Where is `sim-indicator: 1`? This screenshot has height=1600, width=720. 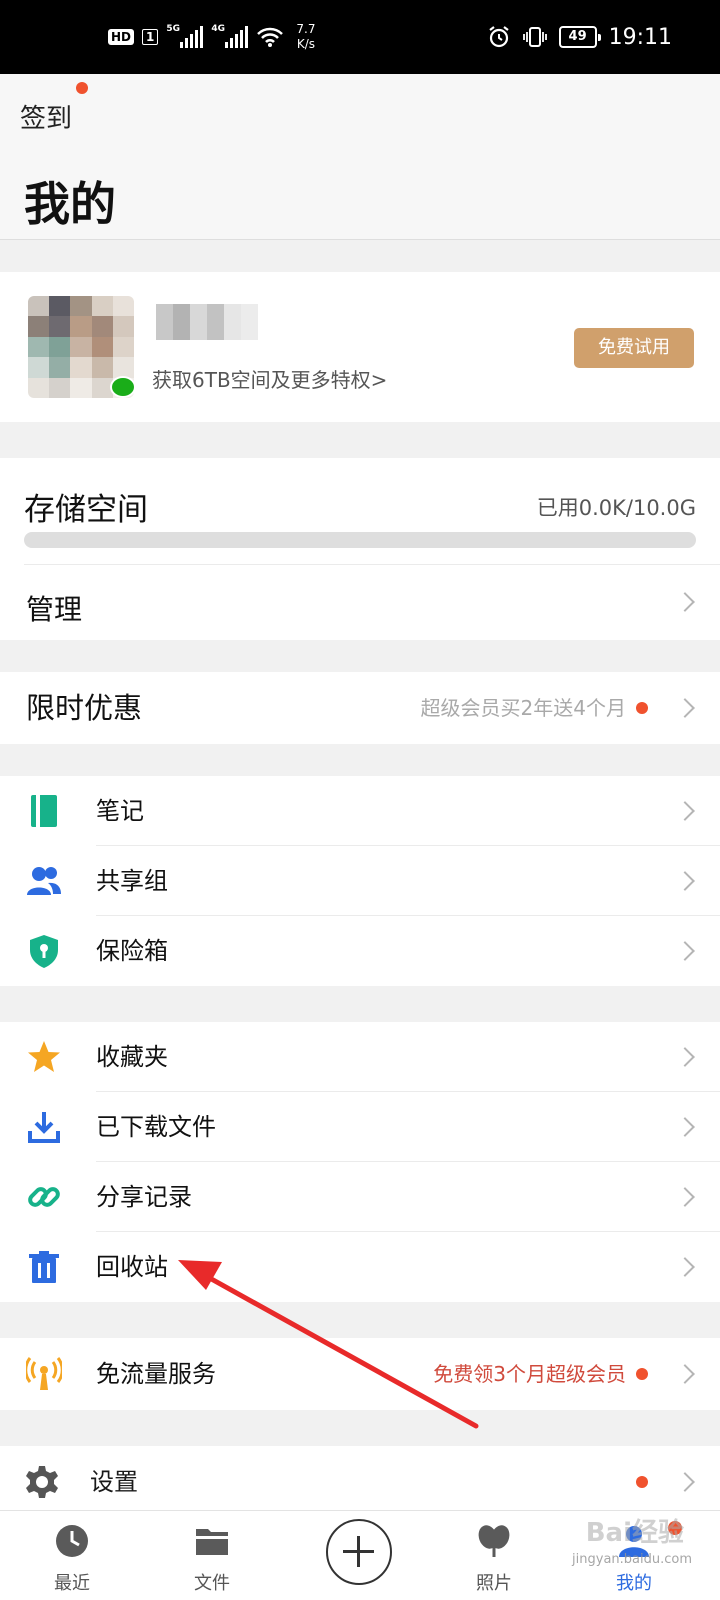 sim-indicator: 1 is located at coordinates (150, 37).